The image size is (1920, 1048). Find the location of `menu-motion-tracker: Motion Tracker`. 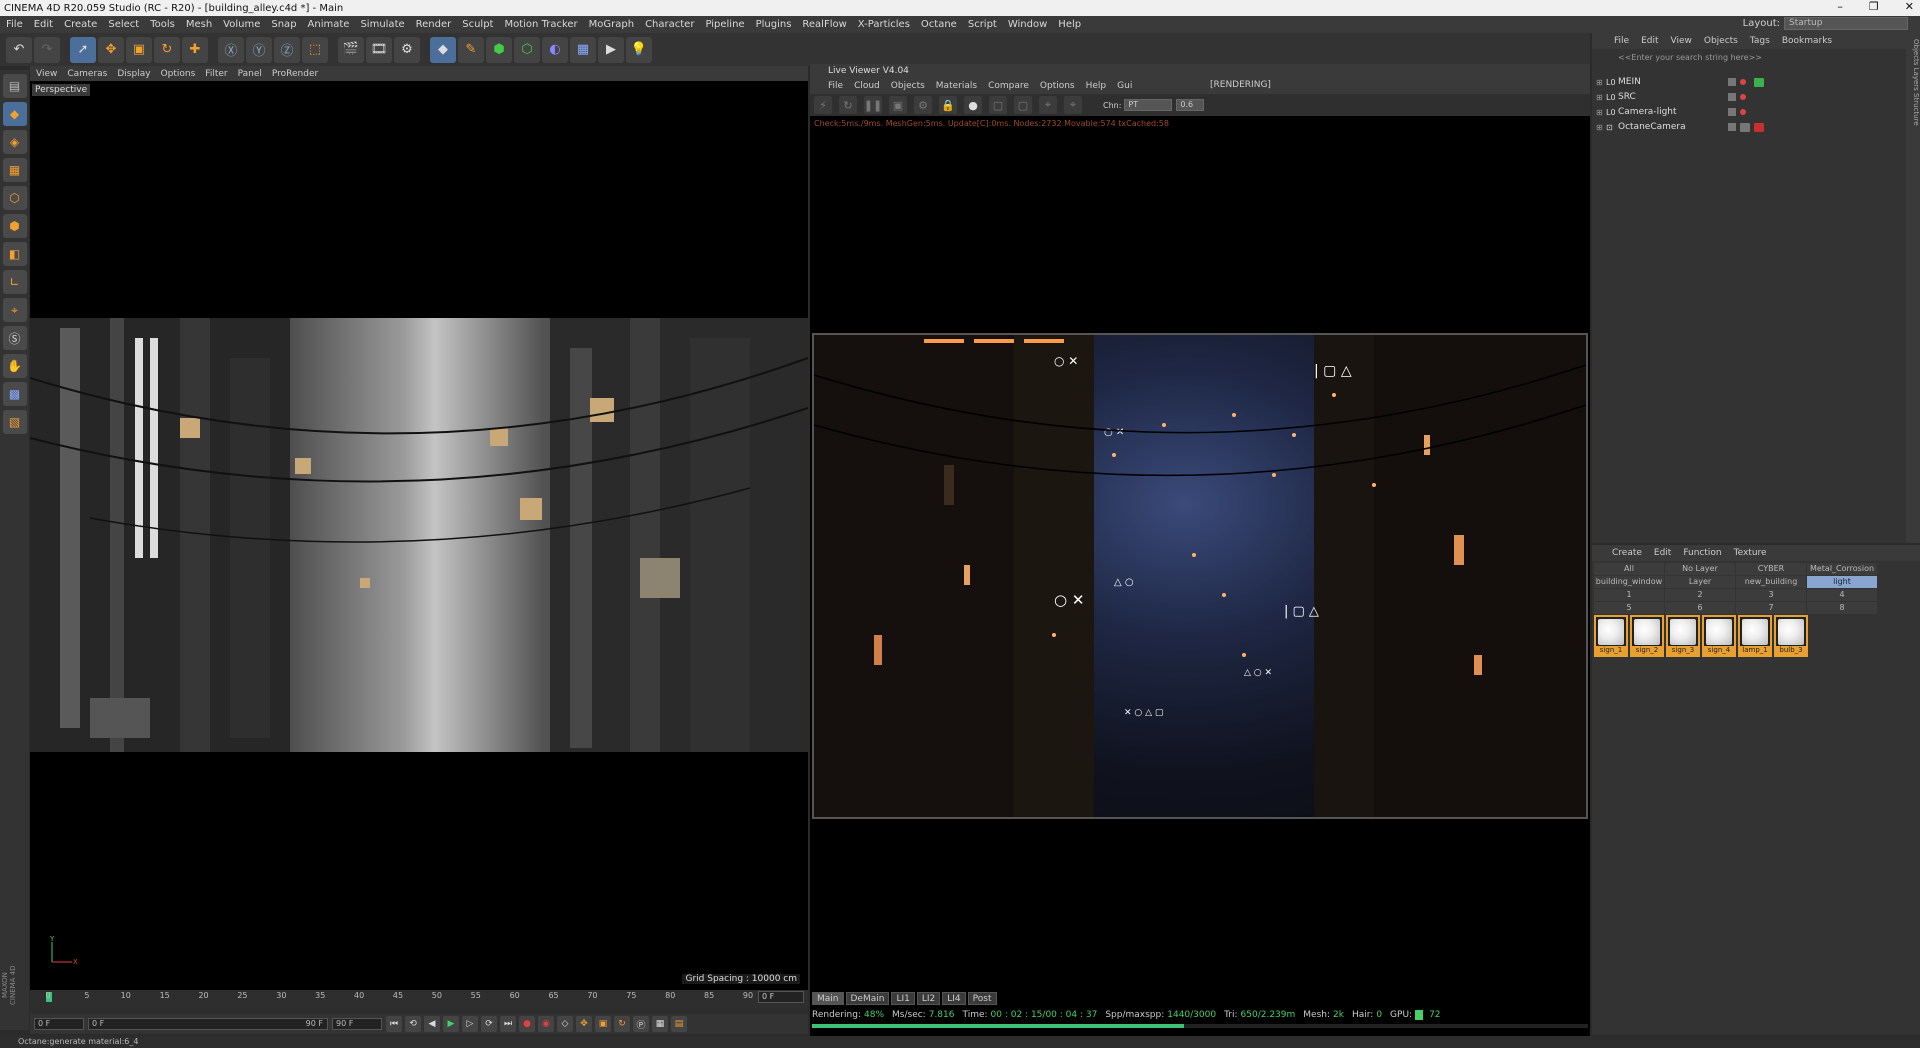

menu-motion-tracker: Motion Tracker is located at coordinates (540, 24).